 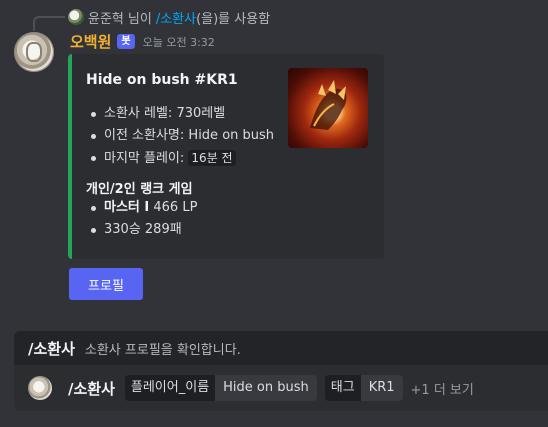 I want to click on option-value: Hide on bush, so click(x=266, y=388).